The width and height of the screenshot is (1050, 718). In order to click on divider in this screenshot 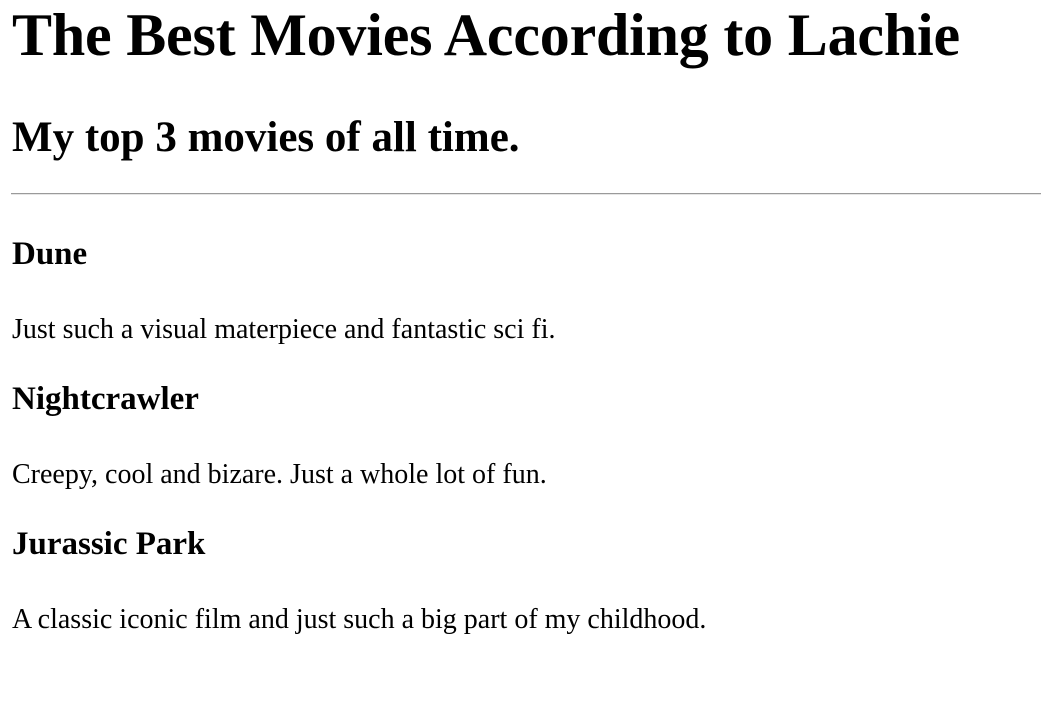, I will do `click(526, 194)`.